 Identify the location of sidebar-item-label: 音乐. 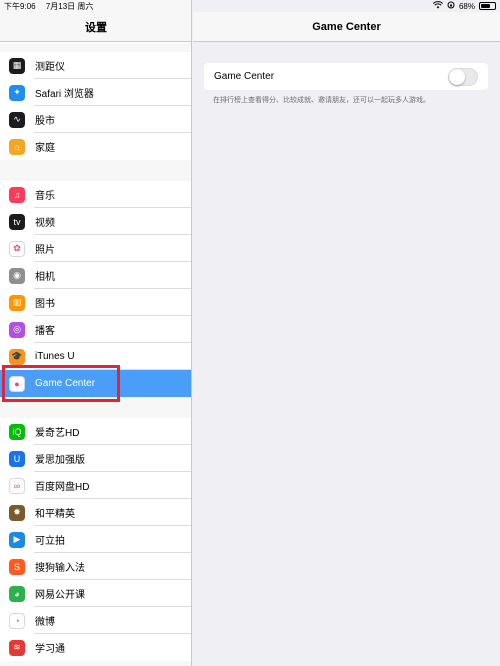
(45, 196).